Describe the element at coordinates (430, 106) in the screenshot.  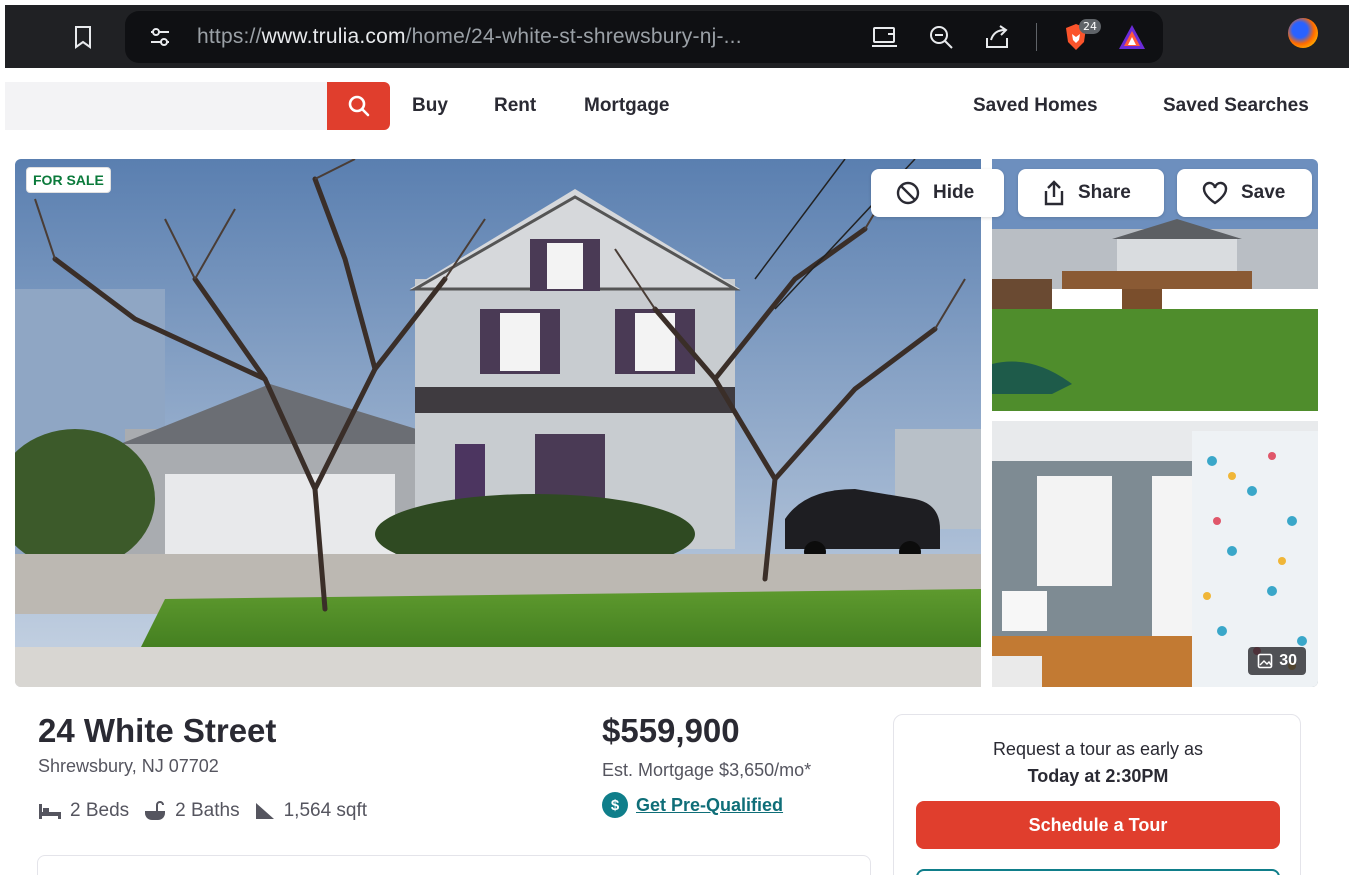
I see `nav-buy-link: Buy` at that location.